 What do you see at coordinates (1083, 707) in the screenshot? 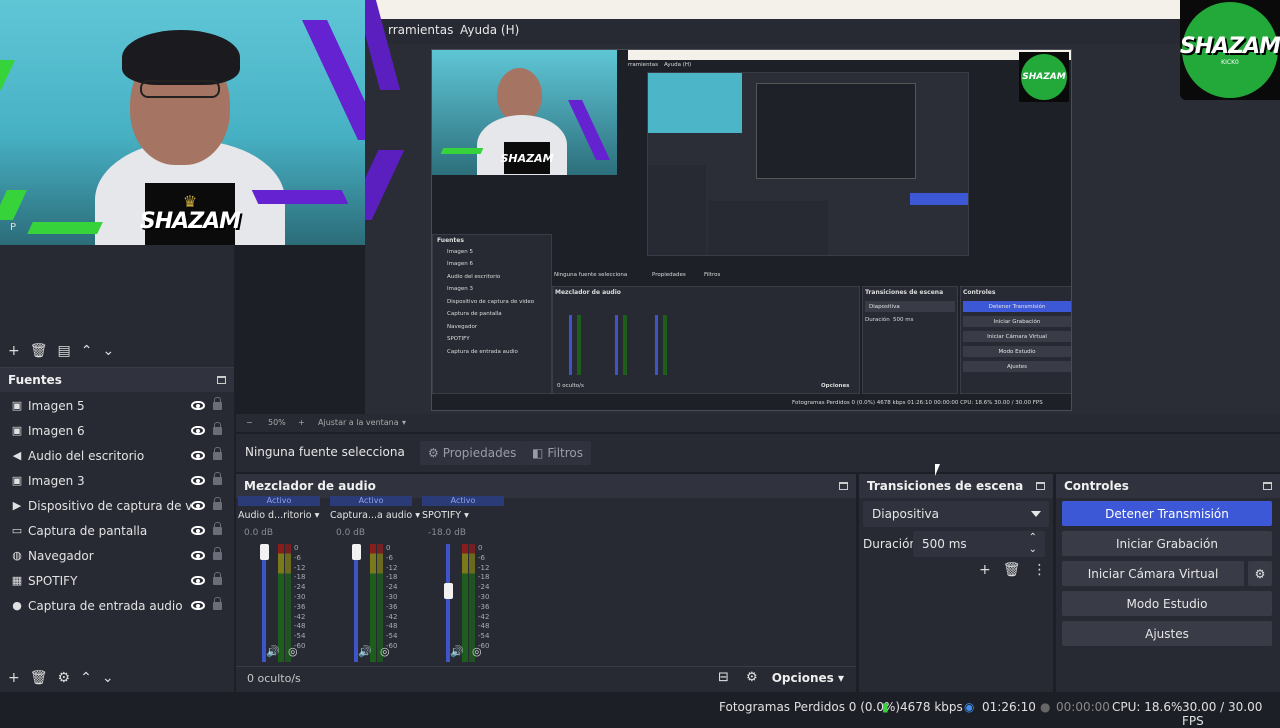
I see `record-time: 00:00:00` at bounding box center [1083, 707].